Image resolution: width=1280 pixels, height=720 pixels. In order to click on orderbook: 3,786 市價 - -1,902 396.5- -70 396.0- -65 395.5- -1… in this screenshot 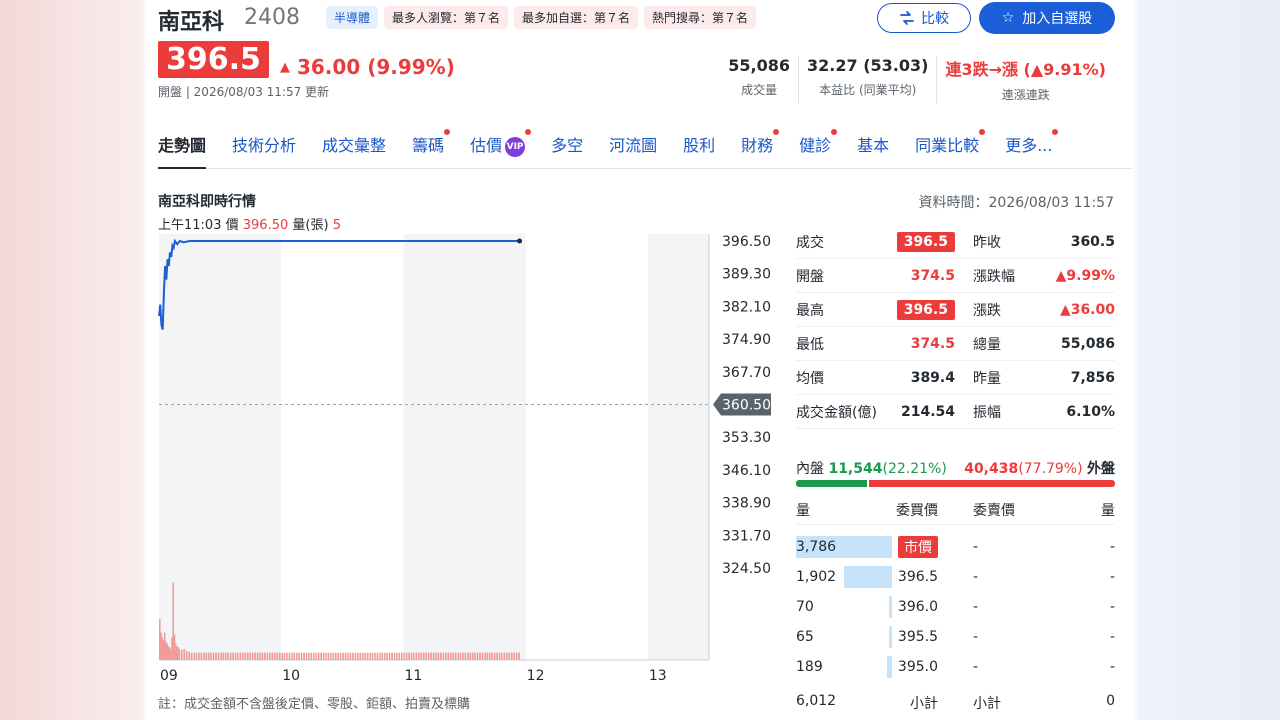, I will do `click(955, 607)`.